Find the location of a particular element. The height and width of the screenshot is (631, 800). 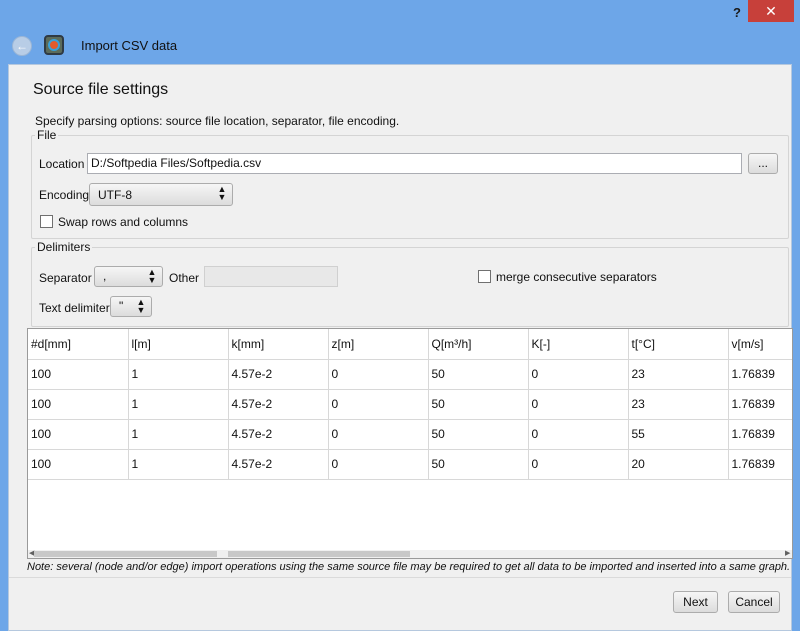

text-delimiter-value: " is located at coordinates (121, 306).